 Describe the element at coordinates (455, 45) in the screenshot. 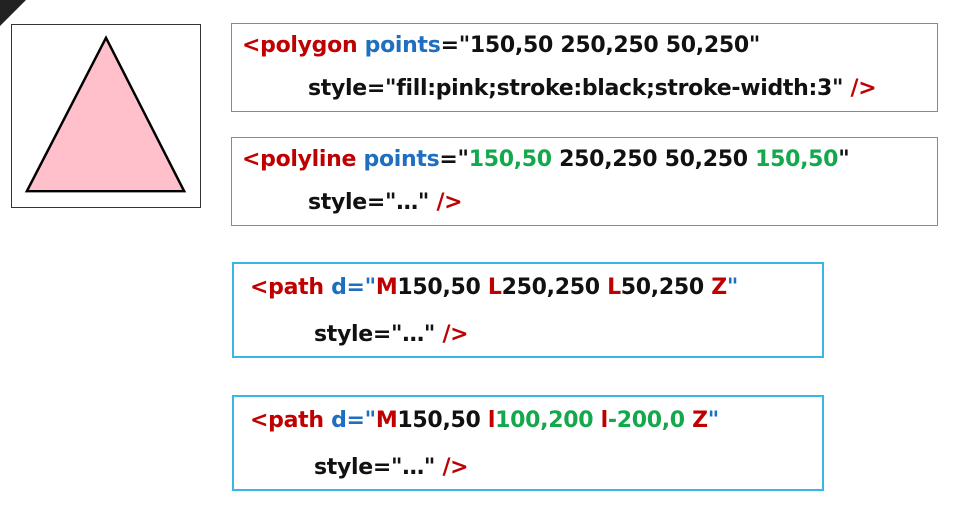

I see `polygon-eq: ="` at that location.